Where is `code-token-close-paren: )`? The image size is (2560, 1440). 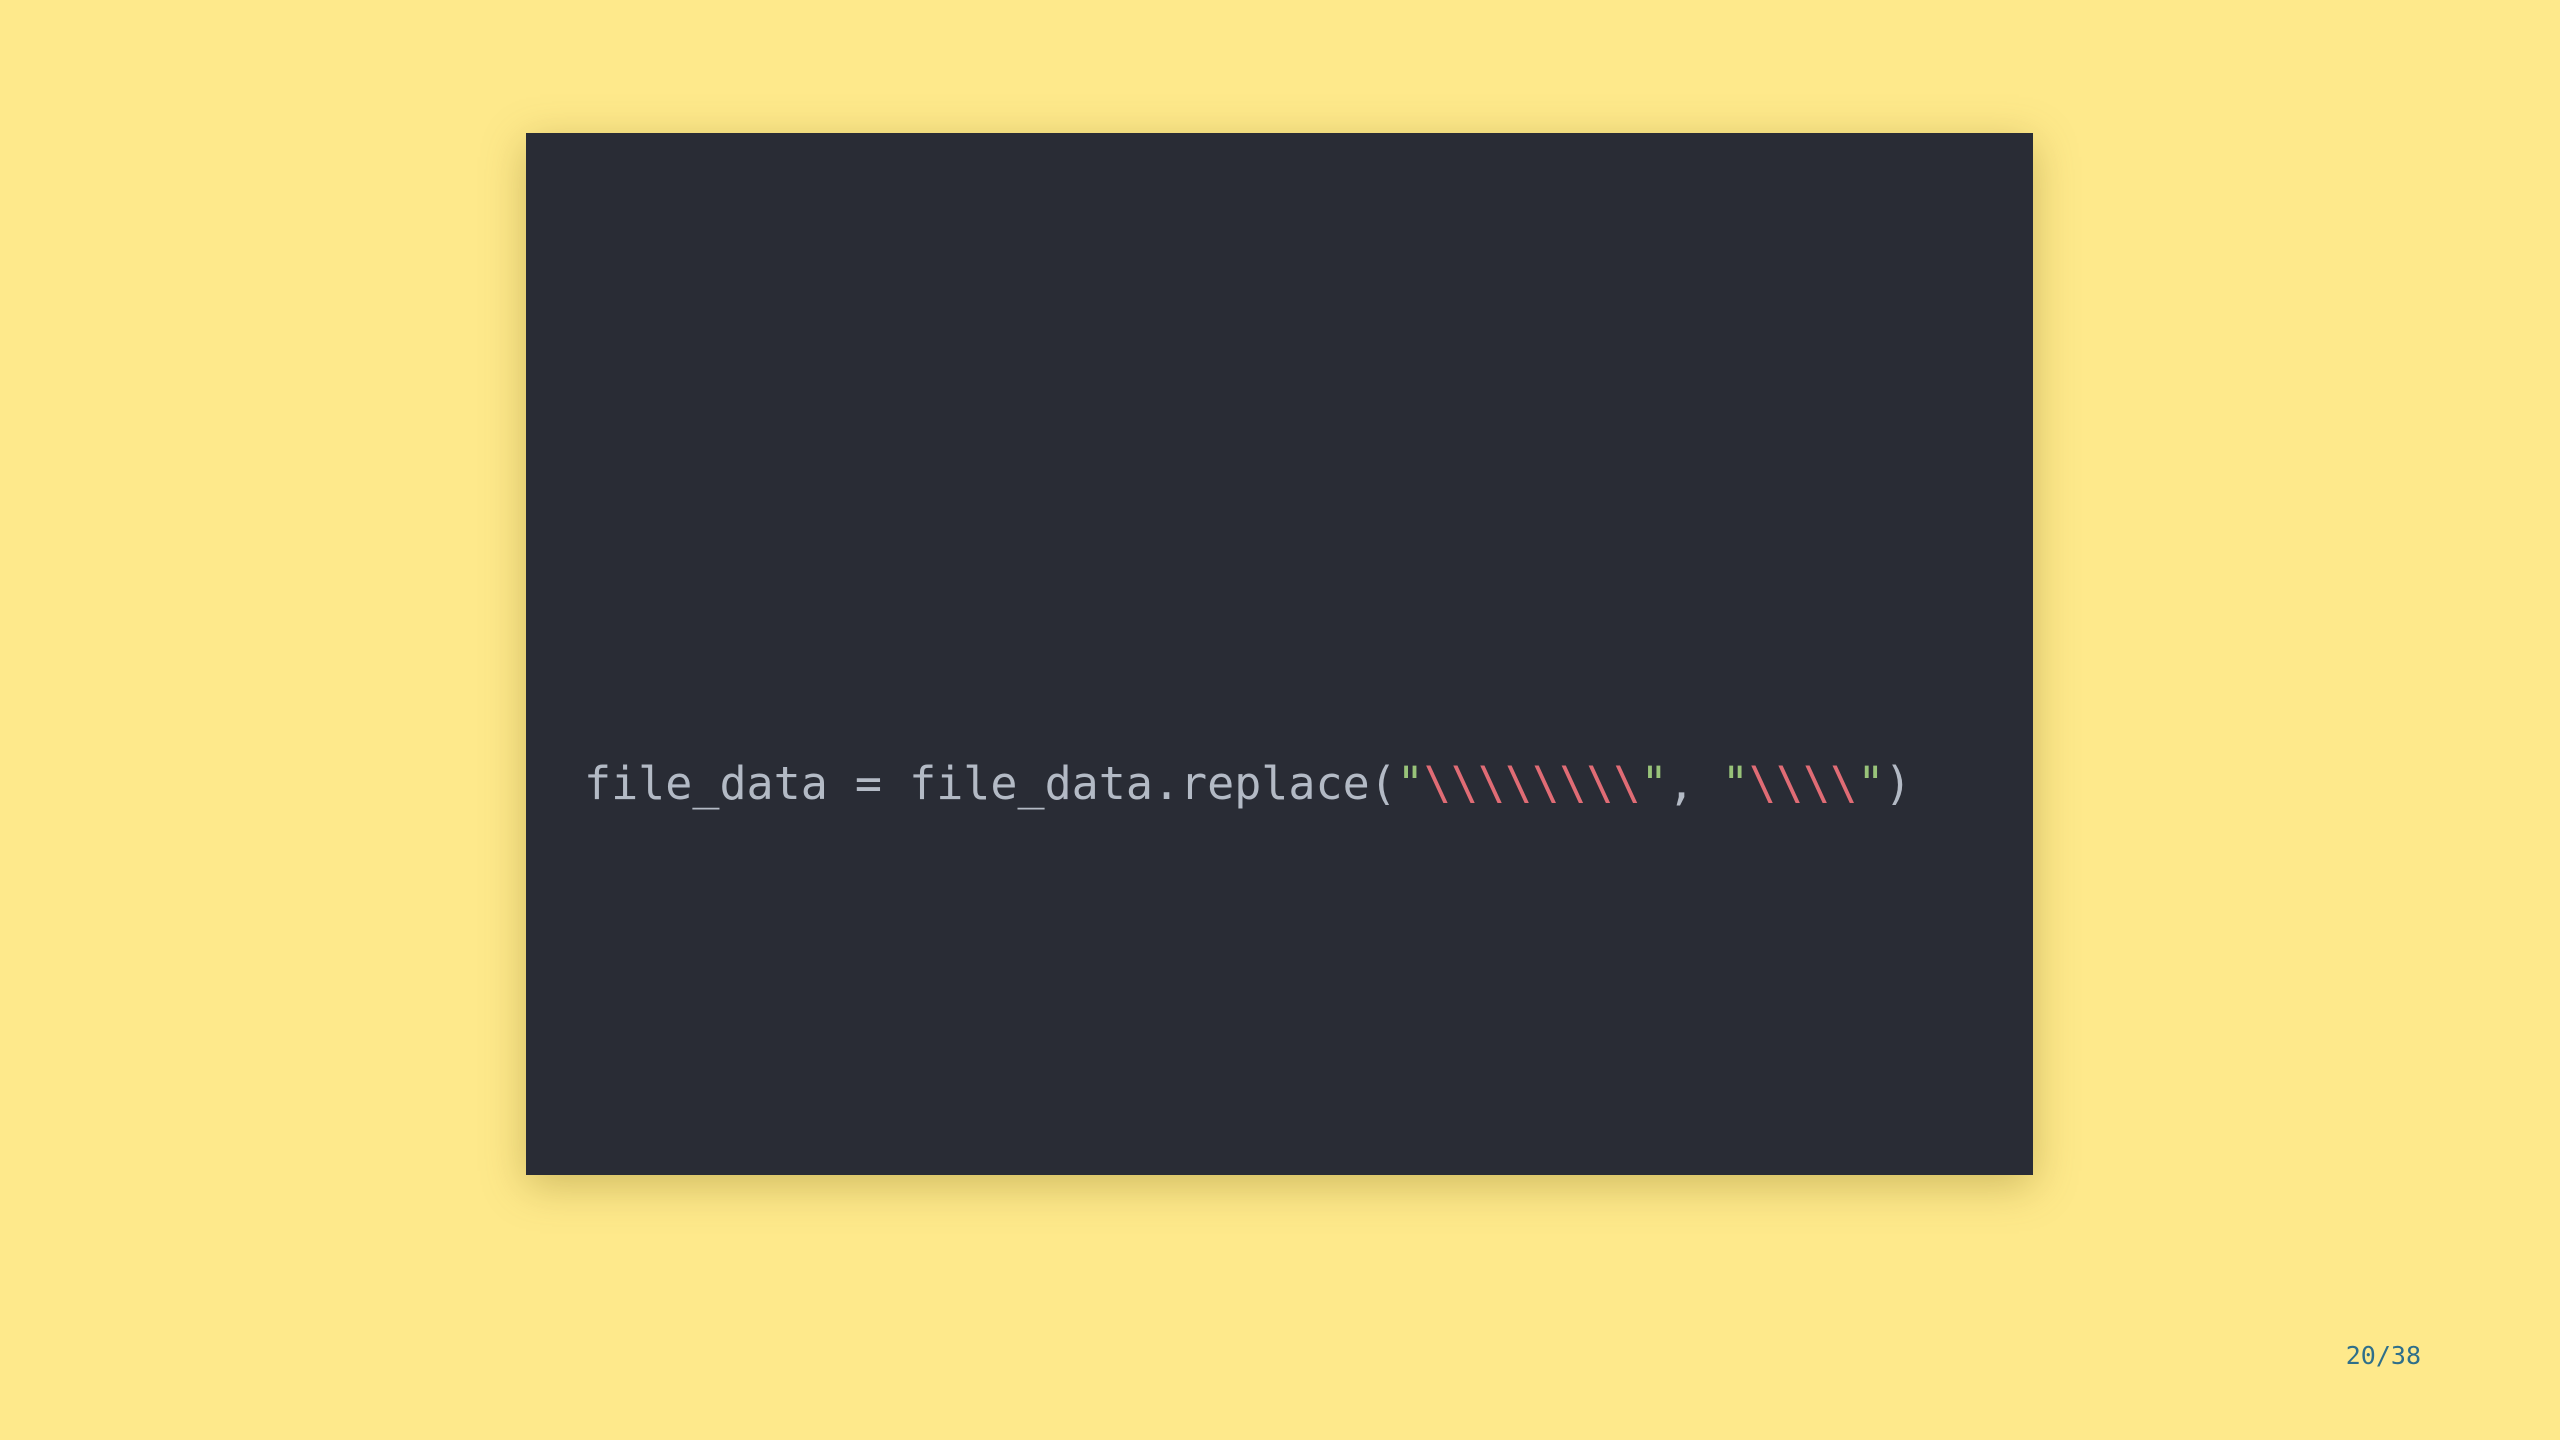 code-token-close-paren: ) is located at coordinates (1898, 783).